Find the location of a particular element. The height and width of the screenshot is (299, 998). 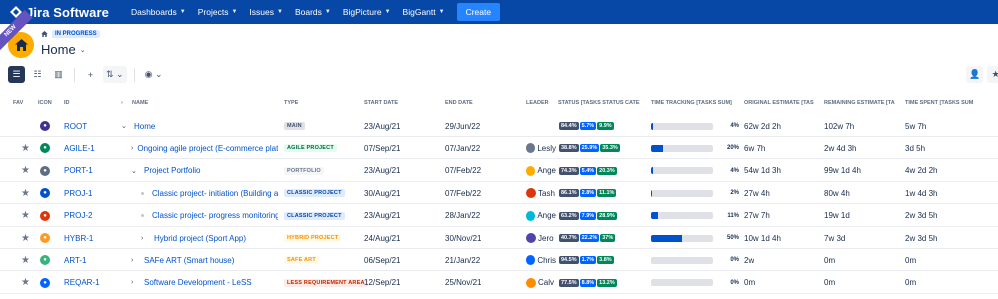

breadcrumb-home-icon is located at coordinates (44, 34).